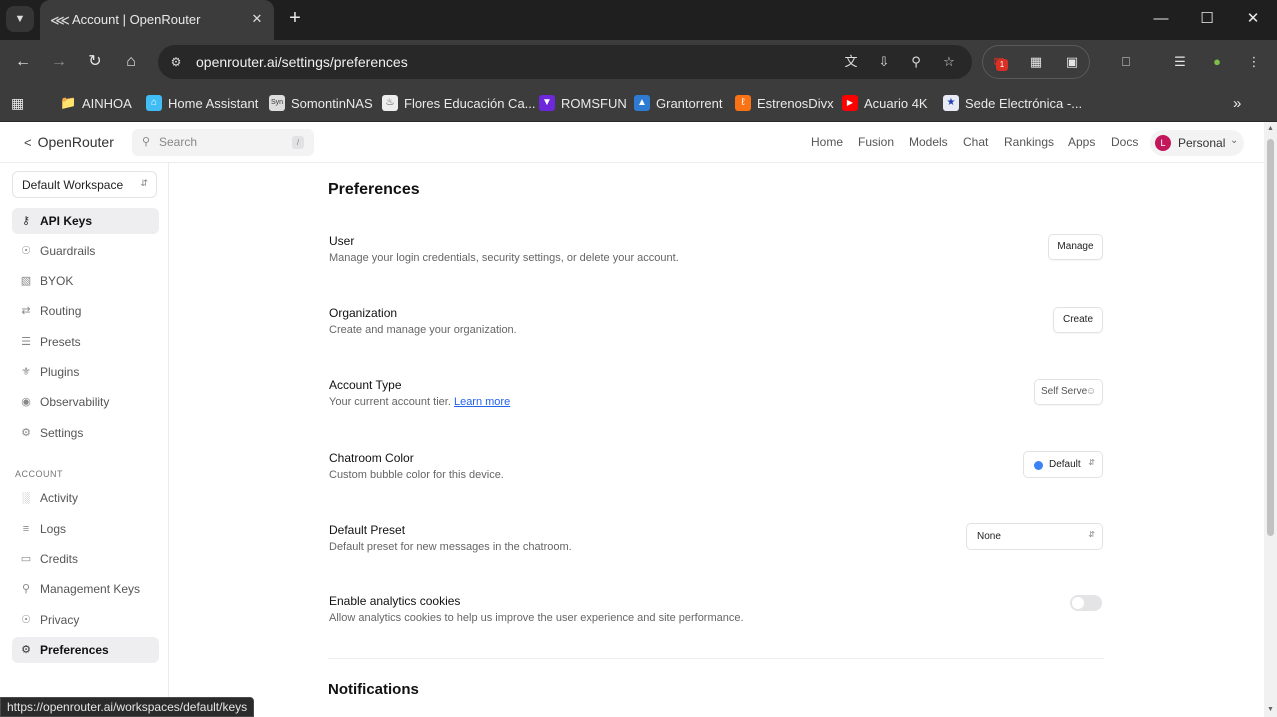  I want to click on profile-avatar-icon: ●, so click(1217, 62).